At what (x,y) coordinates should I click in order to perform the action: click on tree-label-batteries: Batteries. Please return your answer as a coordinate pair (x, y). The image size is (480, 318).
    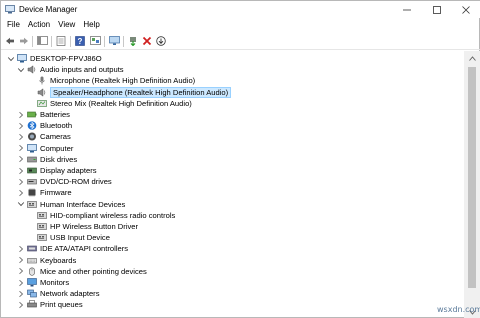
    Looking at the image, I should click on (55, 114).